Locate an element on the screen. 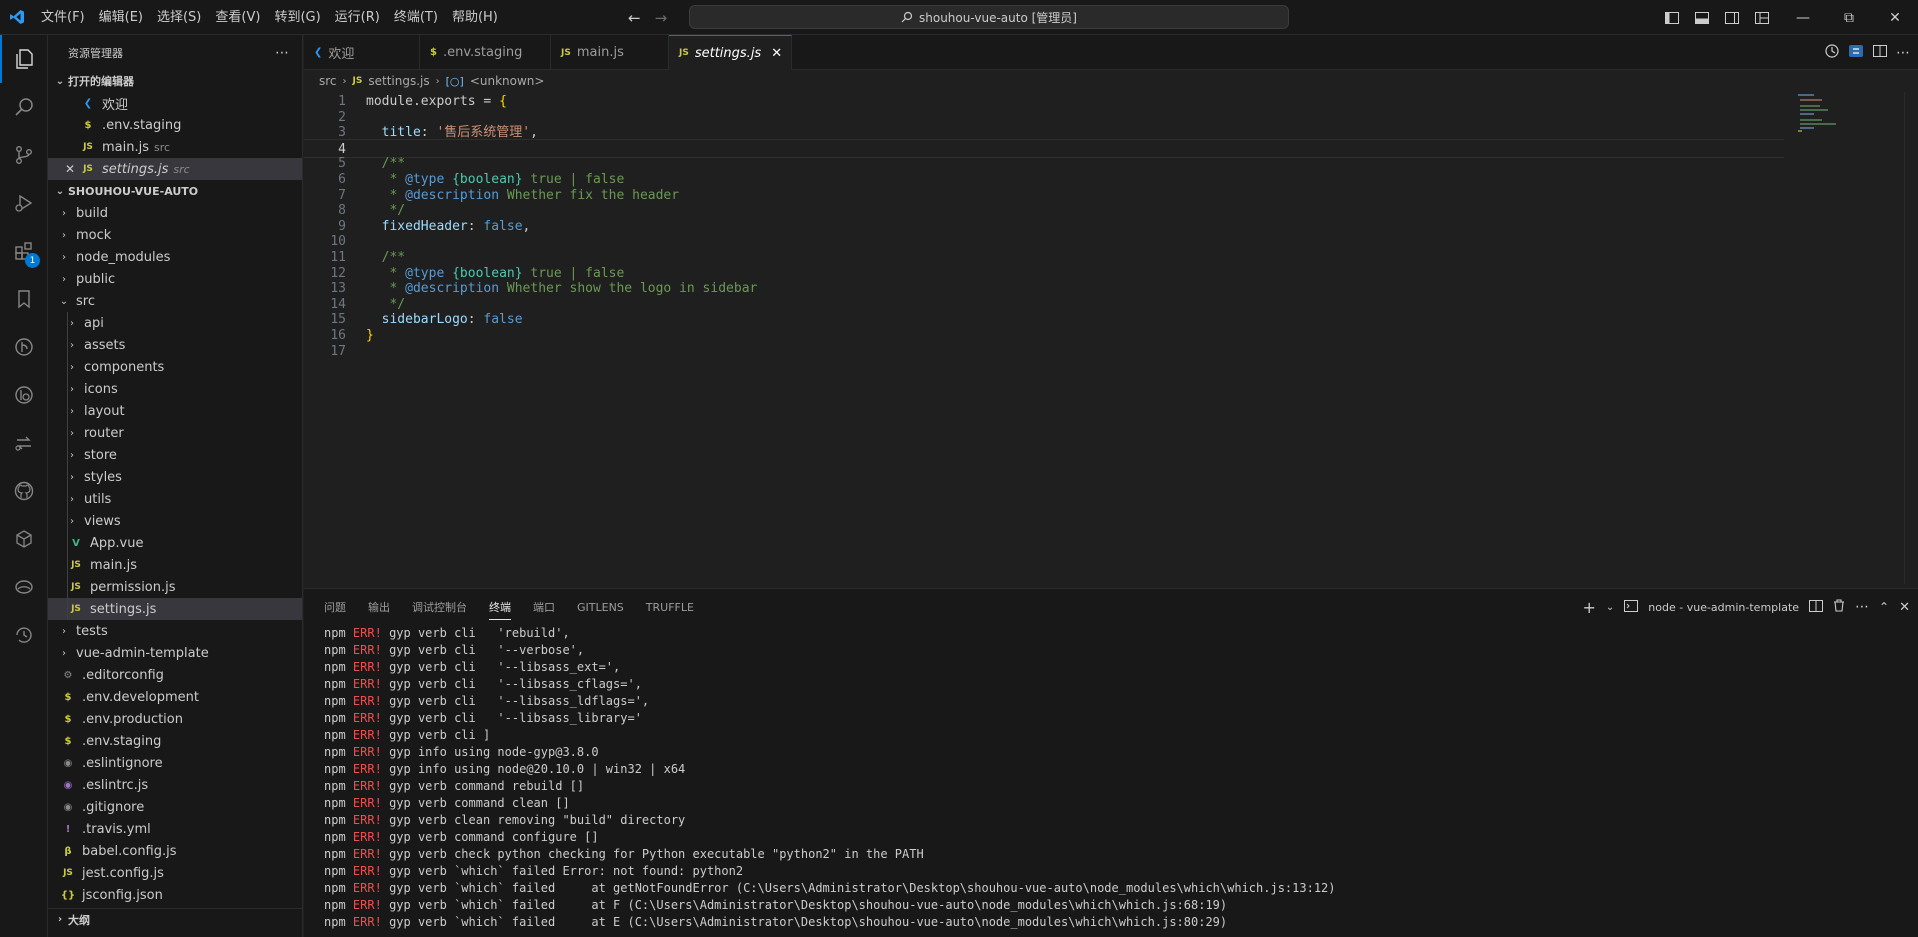 This screenshot has width=1918, height=937. tree-file: JS settings.js is located at coordinates (175, 609).